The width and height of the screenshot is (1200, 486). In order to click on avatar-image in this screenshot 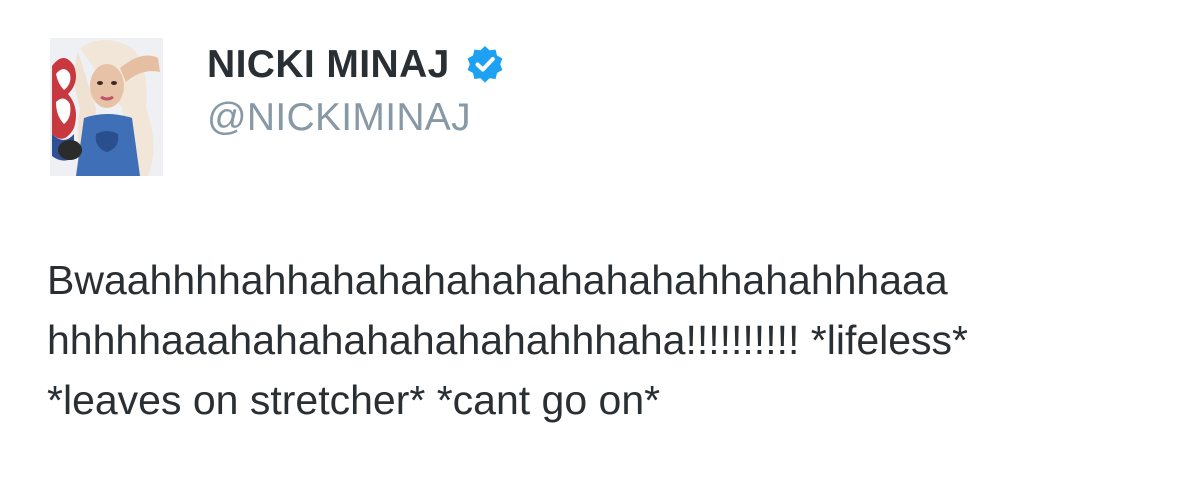, I will do `click(106, 107)`.